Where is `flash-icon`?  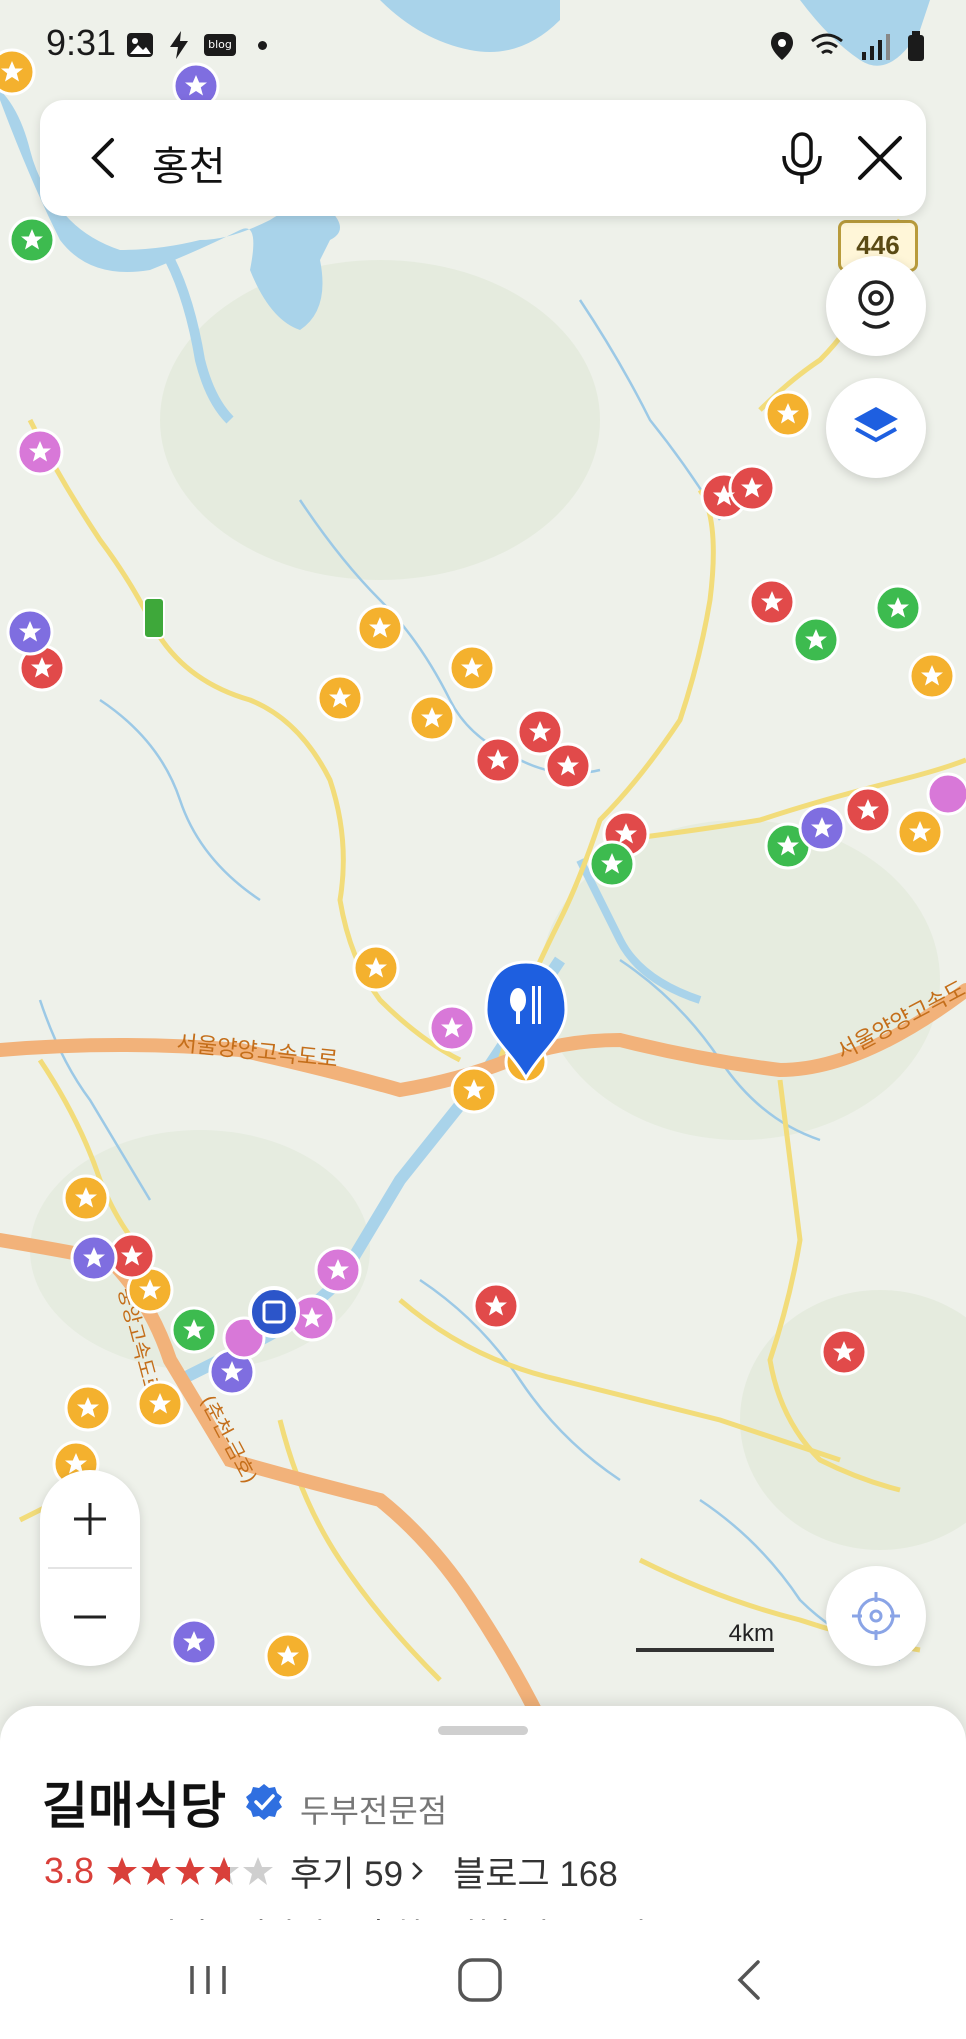
flash-icon is located at coordinates (179, 45).